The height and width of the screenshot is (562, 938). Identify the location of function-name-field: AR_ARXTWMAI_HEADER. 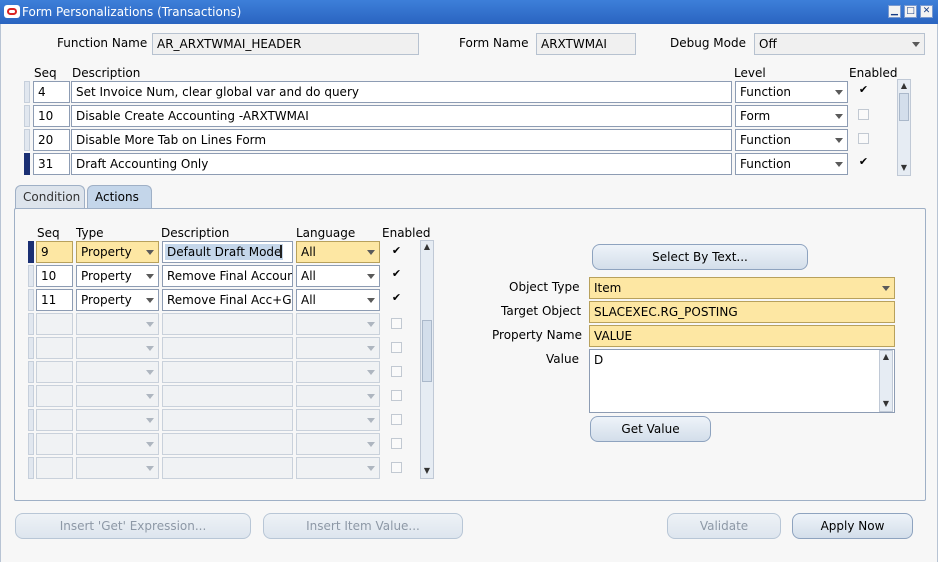
(285, 44).